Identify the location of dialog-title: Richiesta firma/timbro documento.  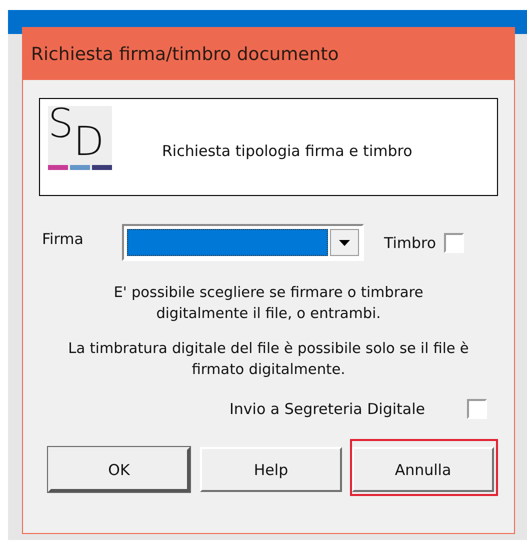
(185, 54).